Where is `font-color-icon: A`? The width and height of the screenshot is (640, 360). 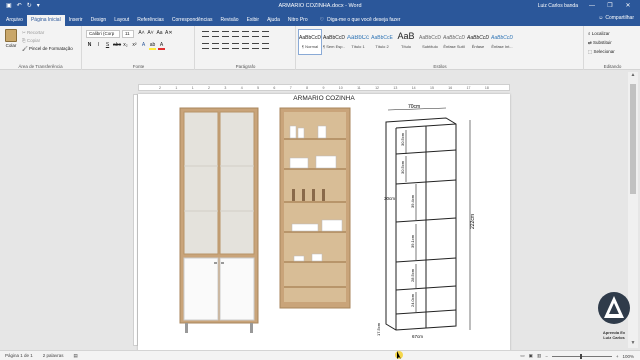
font-color-icon: A is located at coordinates (161, 46).